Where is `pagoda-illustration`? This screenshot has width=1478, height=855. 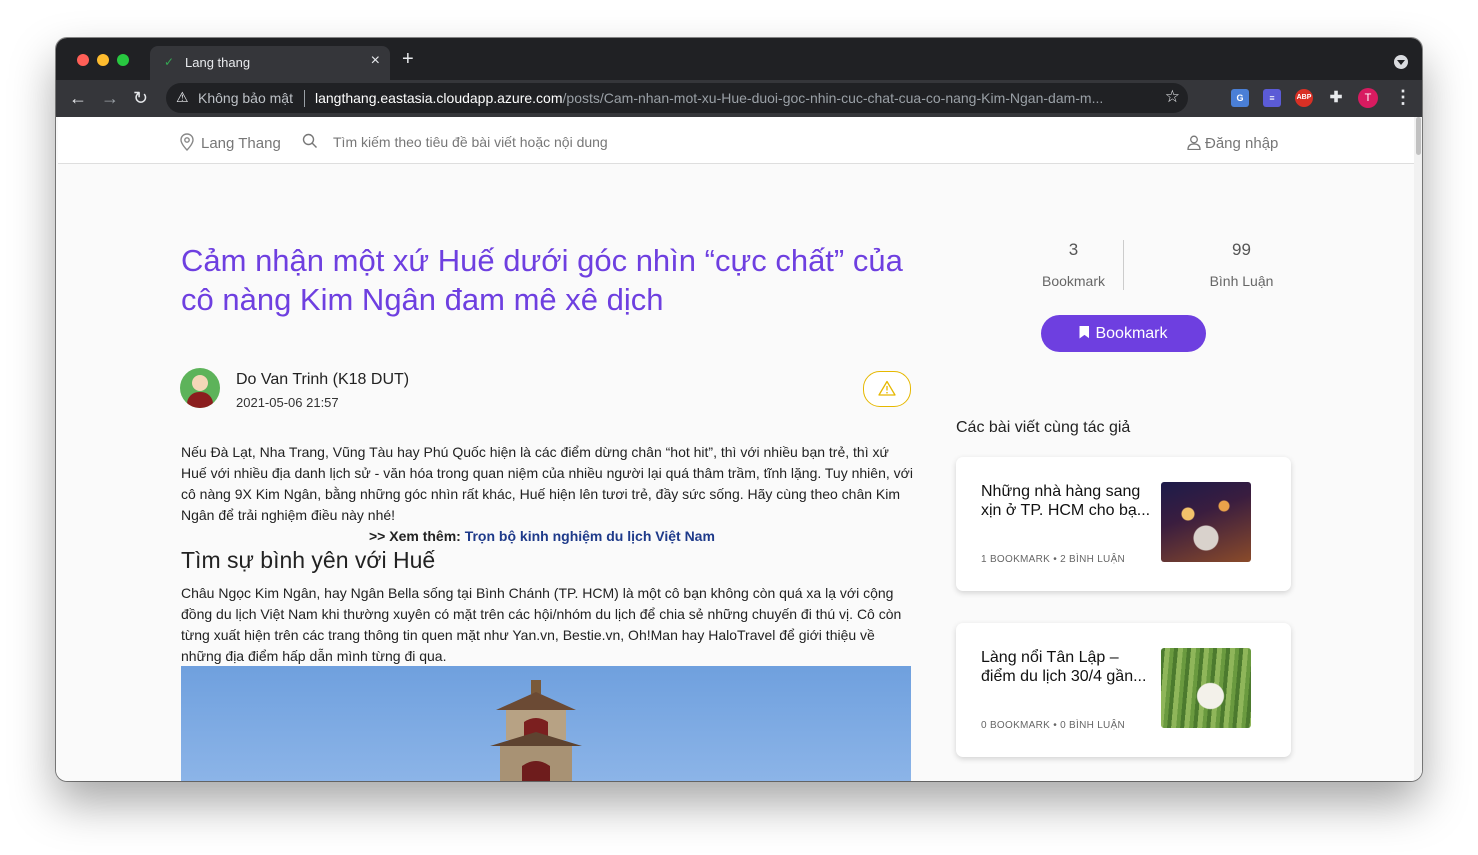 pagoda-illustration is located at coordinates (536, 730).